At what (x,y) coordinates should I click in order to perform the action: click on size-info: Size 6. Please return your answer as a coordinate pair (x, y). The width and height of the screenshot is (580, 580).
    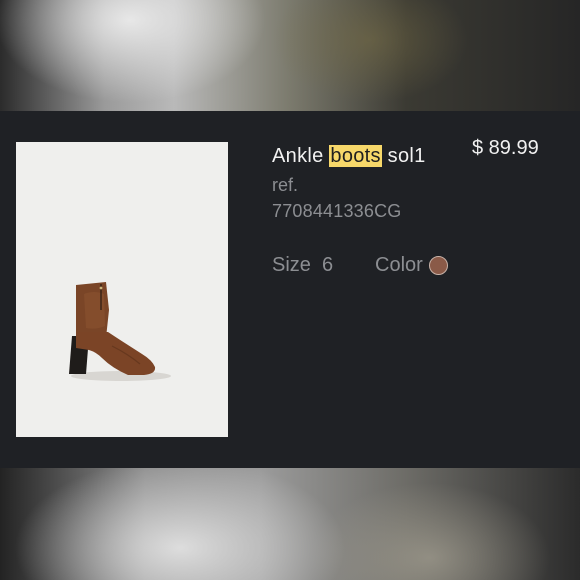
    Looking at the image, I should click on (302, 265).